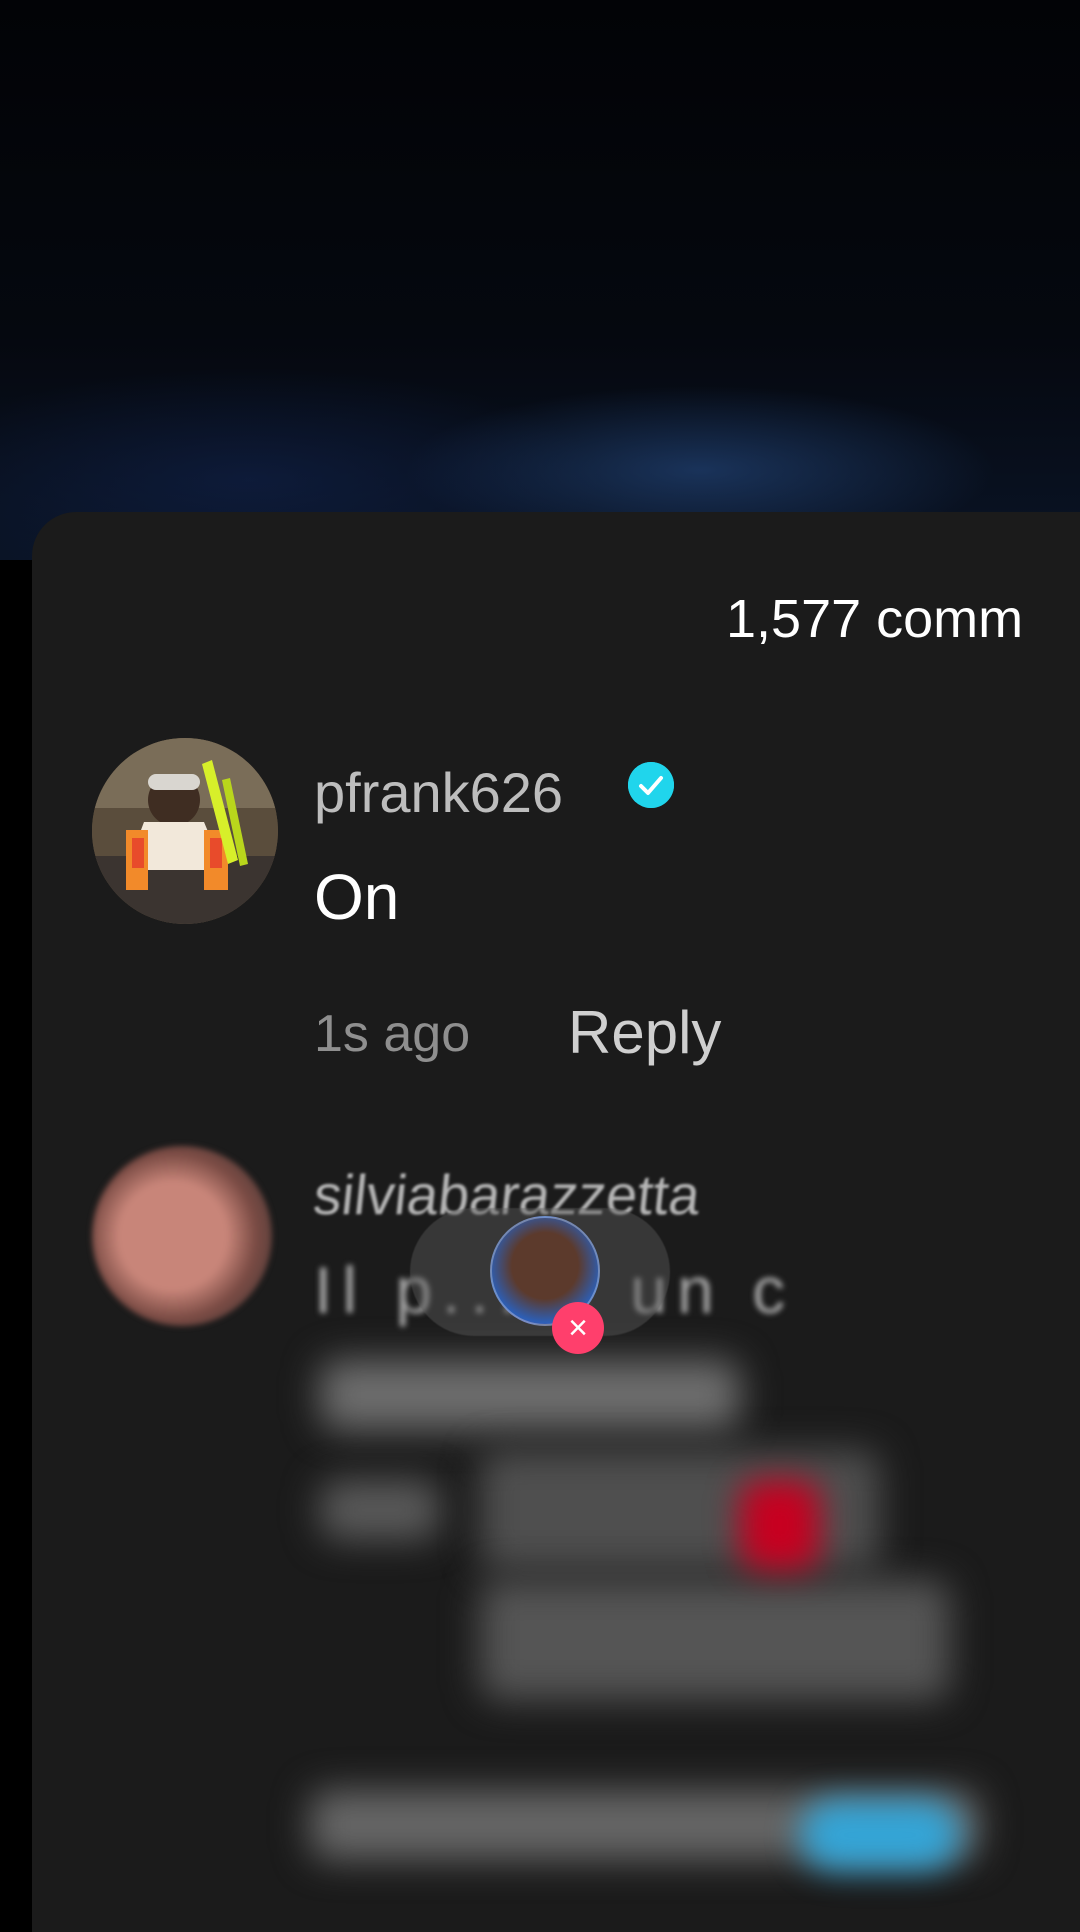 Image resolution: width=1080 pixels, height=1932 pixels. I want to click on comment-text: On, so click(357, 897).